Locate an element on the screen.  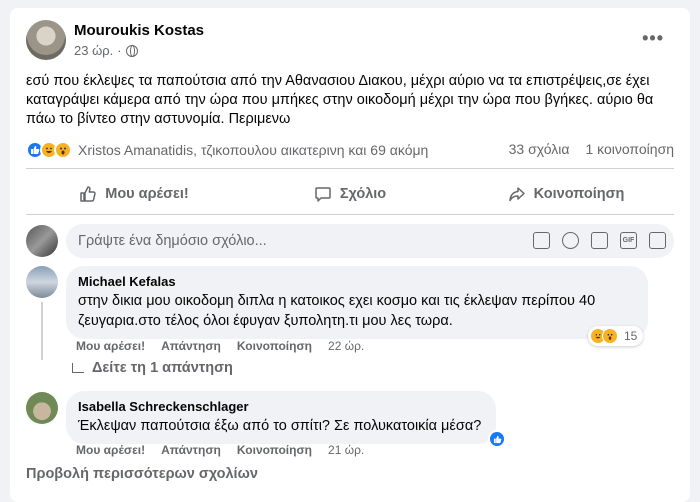
like-icon is located at coordinates (497, 439).